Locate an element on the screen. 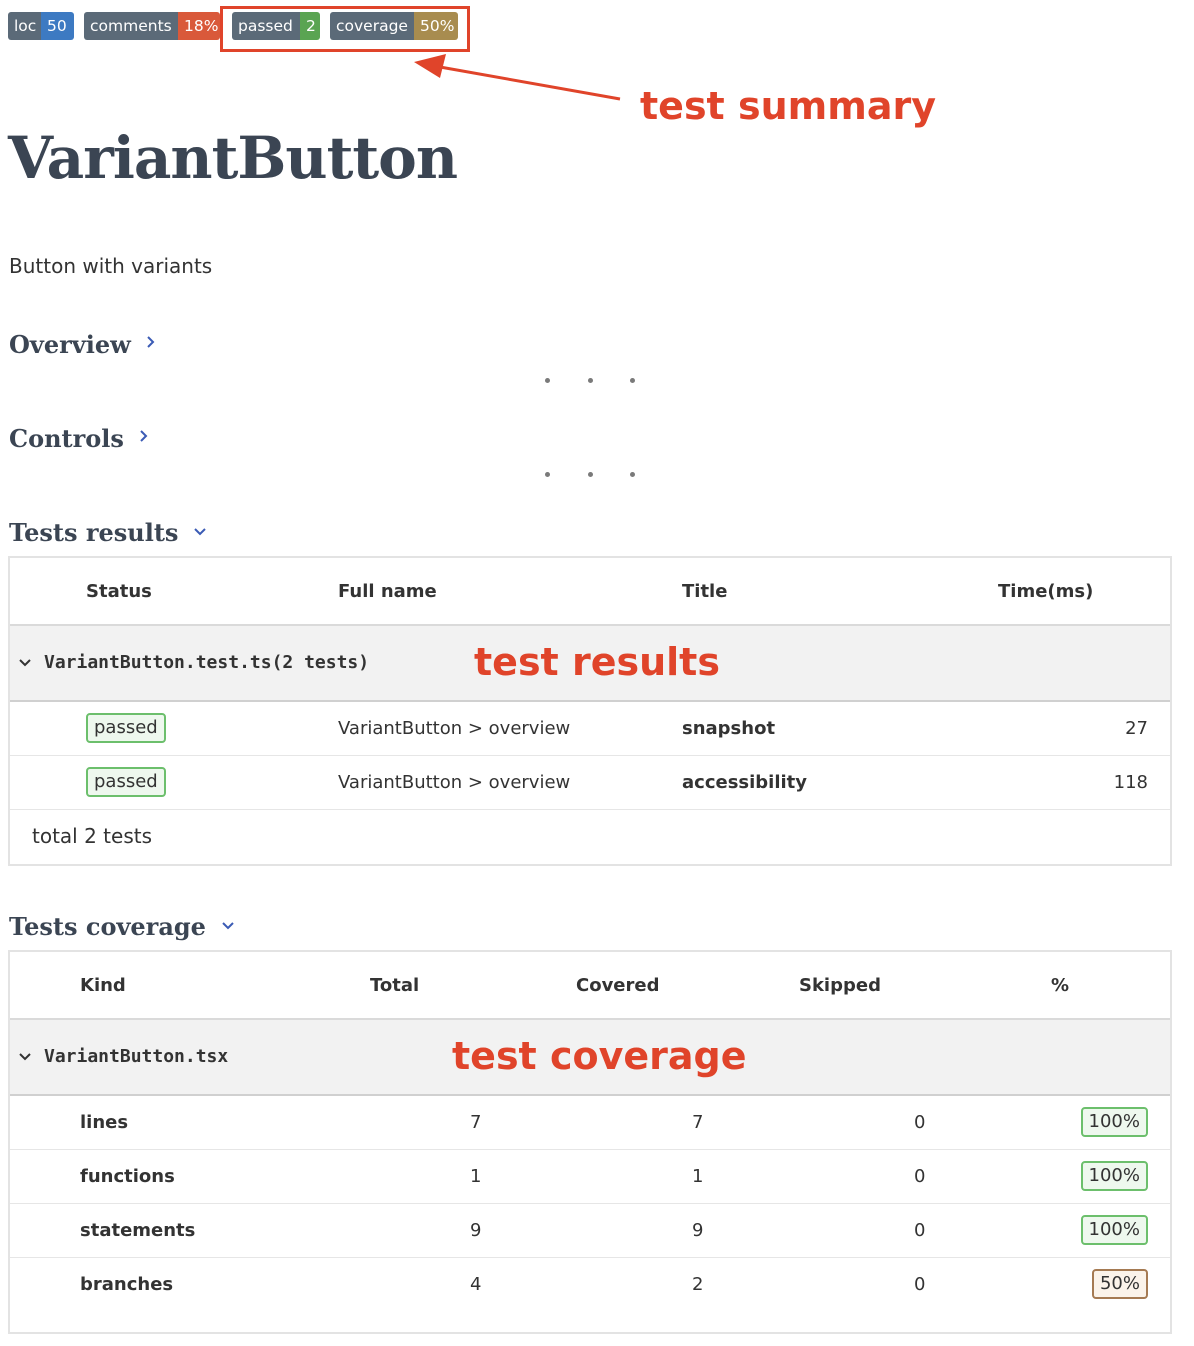  coverage-total: 1 is located at coordinates (476, 1176).